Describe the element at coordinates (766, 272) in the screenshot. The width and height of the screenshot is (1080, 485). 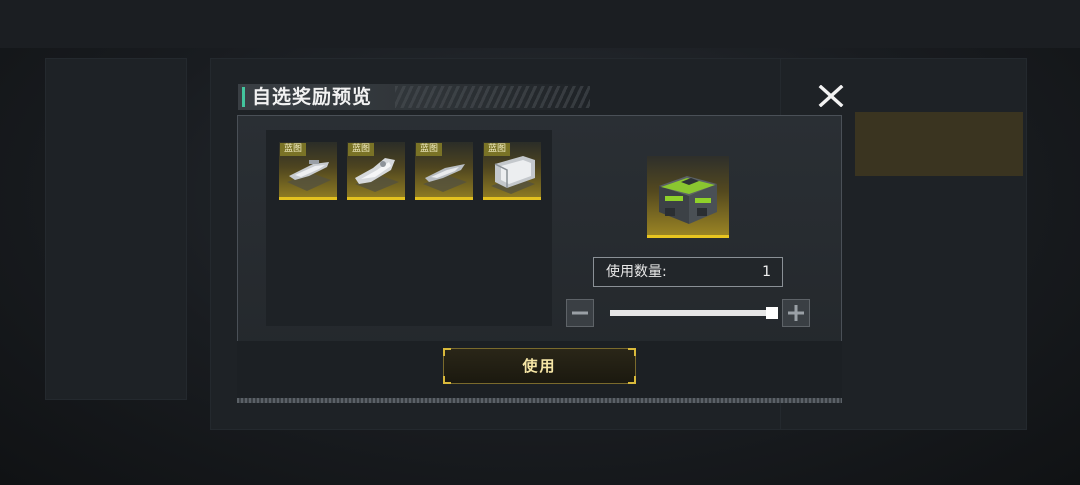
I see `quantity-value: 1` at that location.